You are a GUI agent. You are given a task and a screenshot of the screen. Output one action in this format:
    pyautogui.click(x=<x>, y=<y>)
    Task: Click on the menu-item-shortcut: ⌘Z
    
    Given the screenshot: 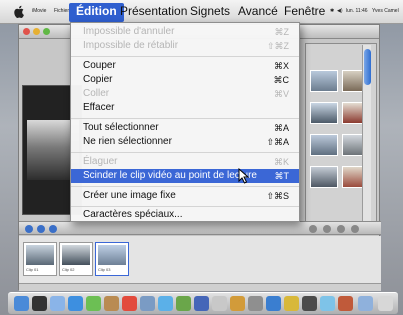 What is the action you would take?
    pyautogui.click(x=282, y=32)
    